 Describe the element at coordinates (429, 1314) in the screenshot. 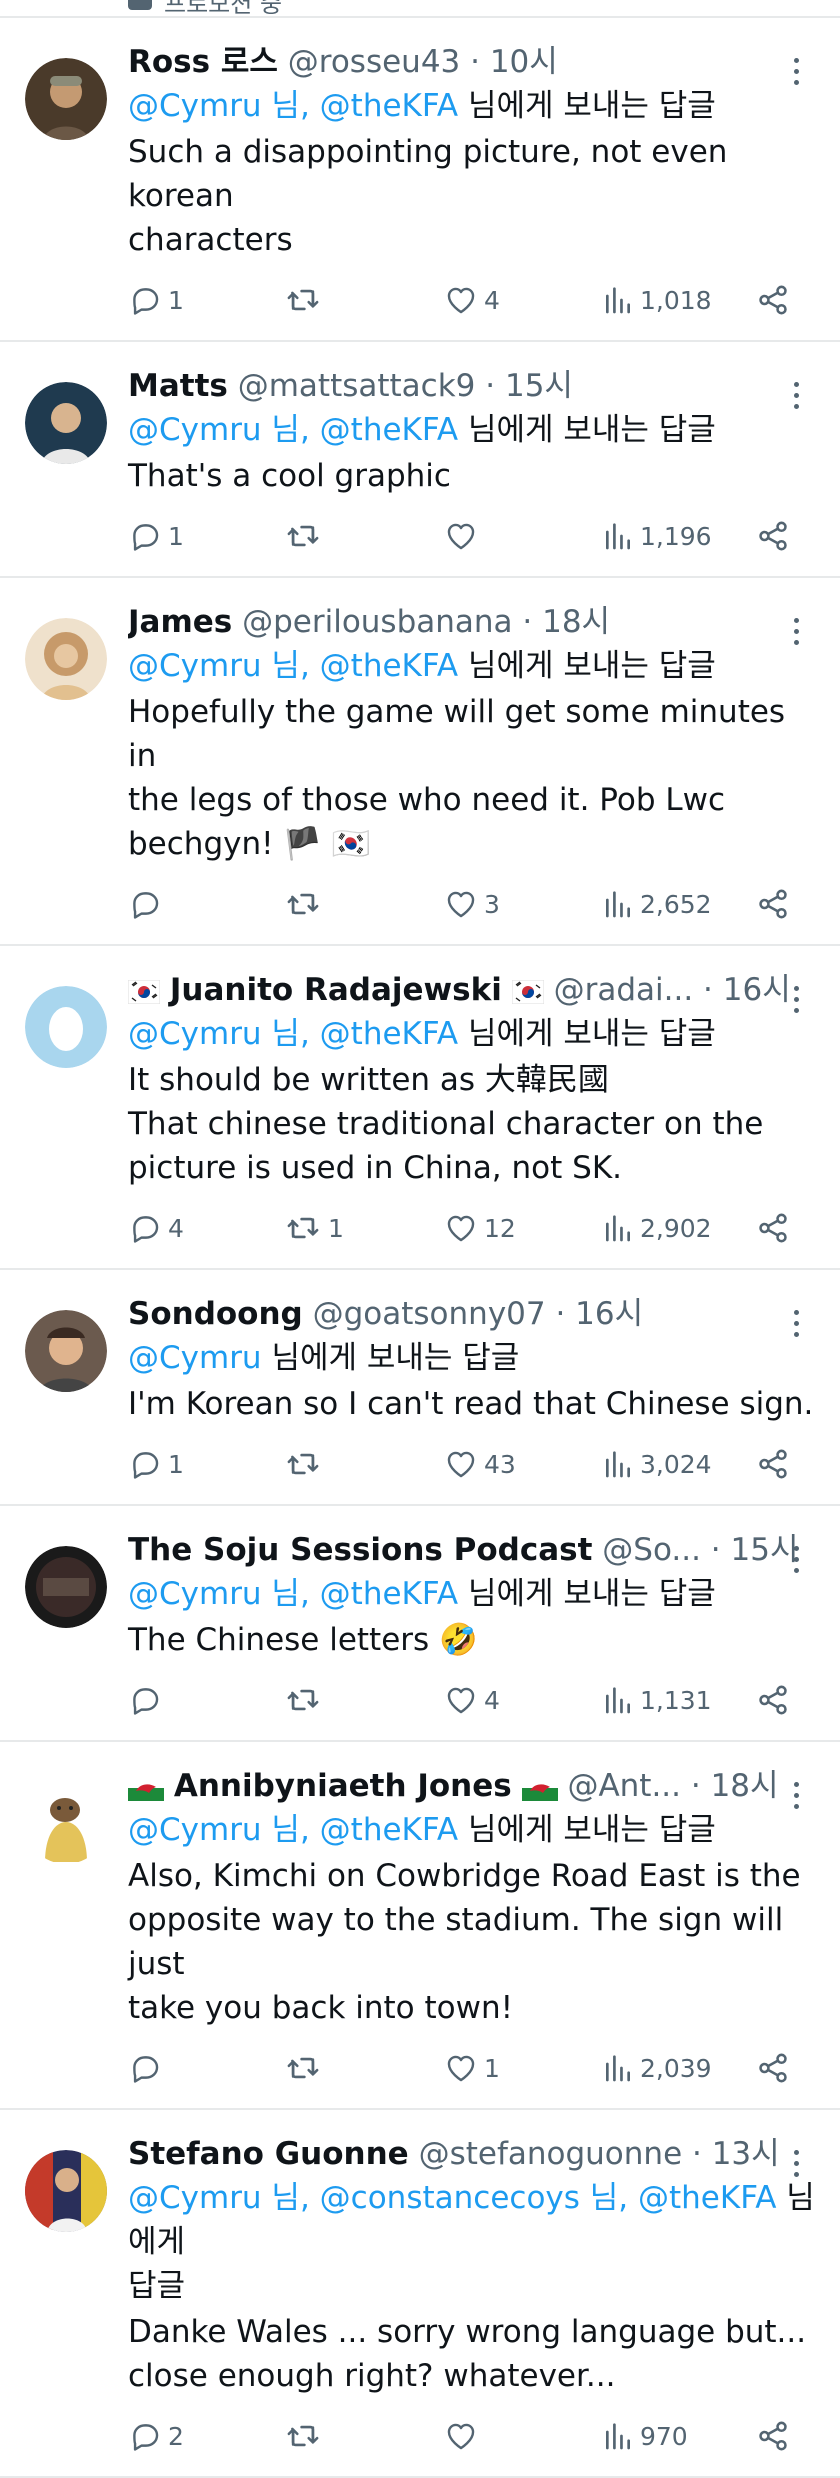

I see `user-handle: @goatsonny07` at that location.